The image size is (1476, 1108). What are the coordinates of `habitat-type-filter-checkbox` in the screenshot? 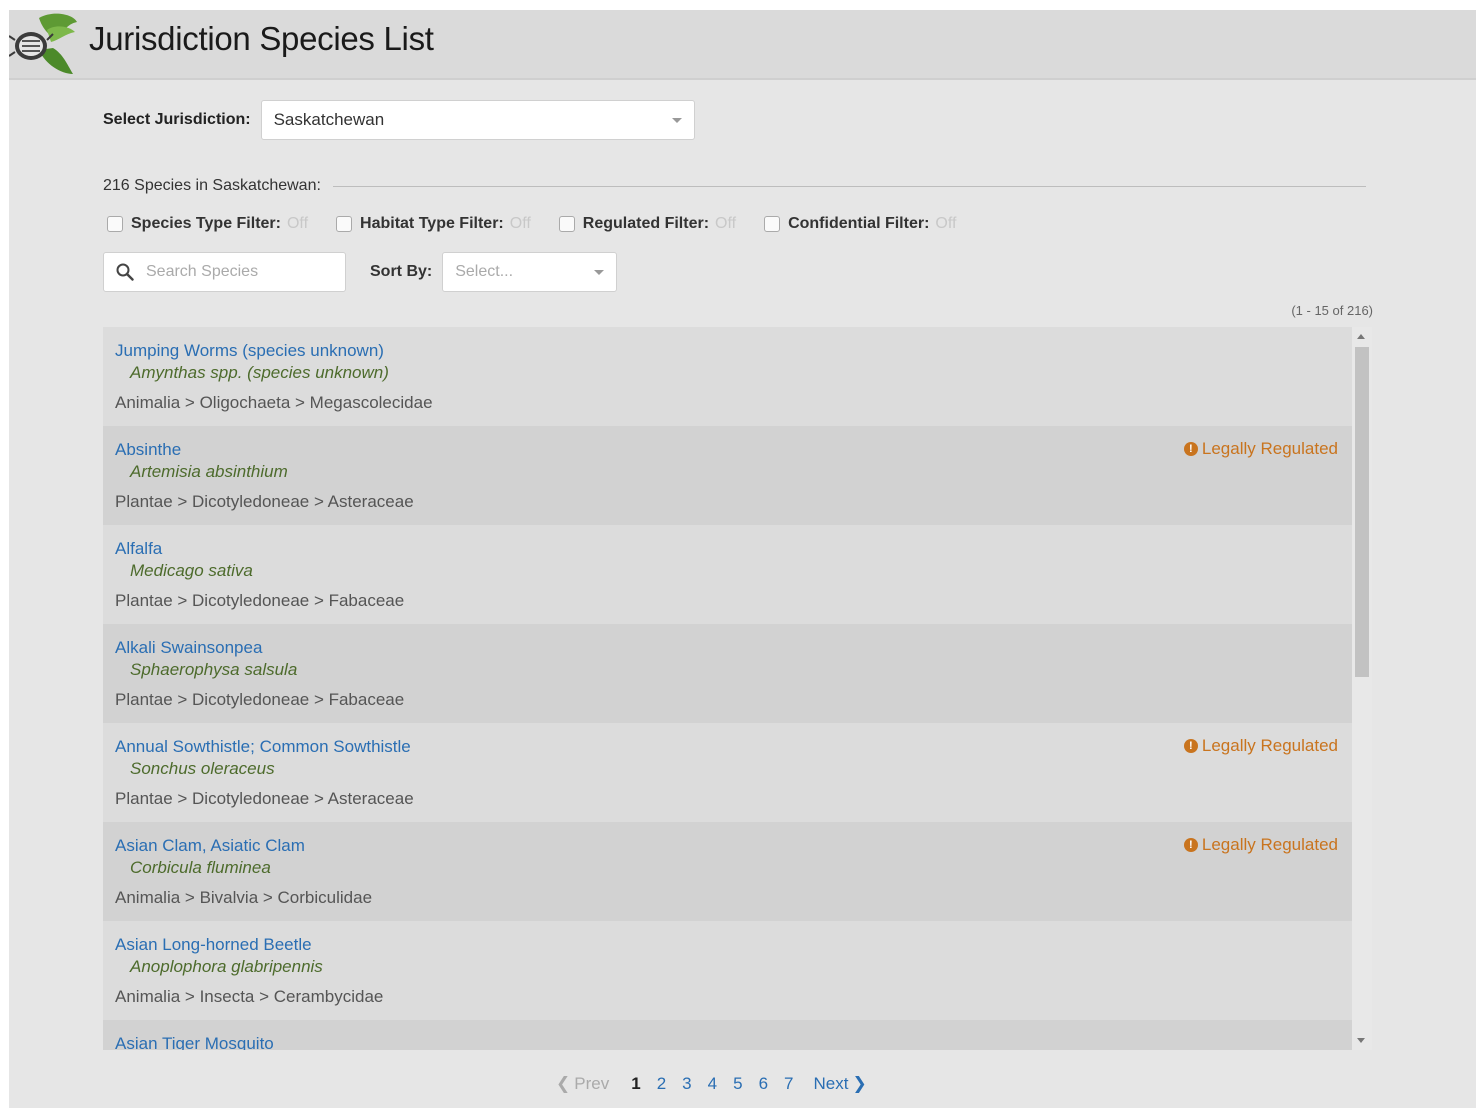 It's located at (344, 224).